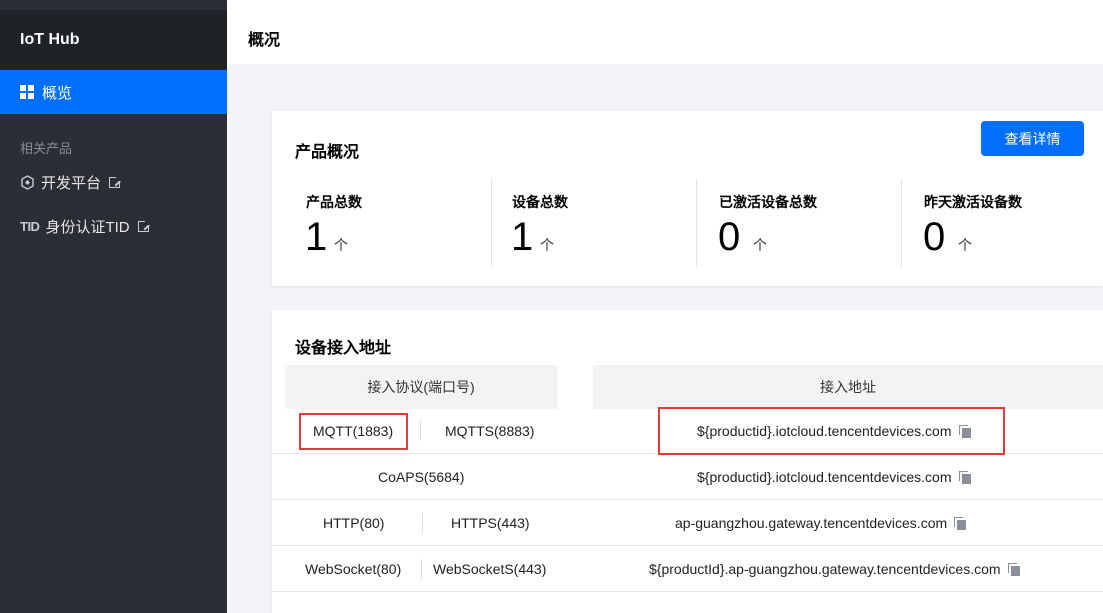  What do you see at coordinates (490, 430) in the screenshot?
I see `protocol-mqtts: MQTTS(8883)` at bounding box center [490, 430].